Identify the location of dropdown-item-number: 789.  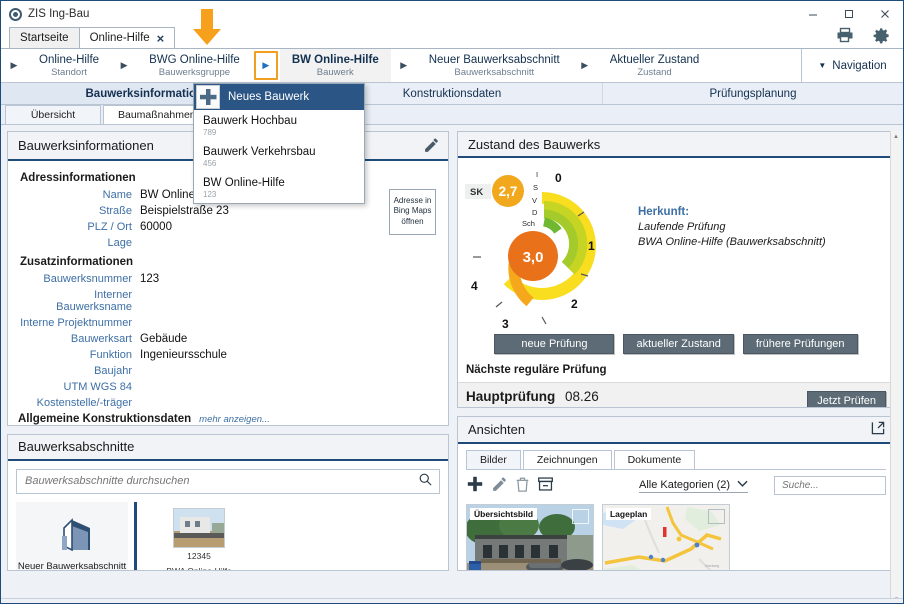
(210, 132).